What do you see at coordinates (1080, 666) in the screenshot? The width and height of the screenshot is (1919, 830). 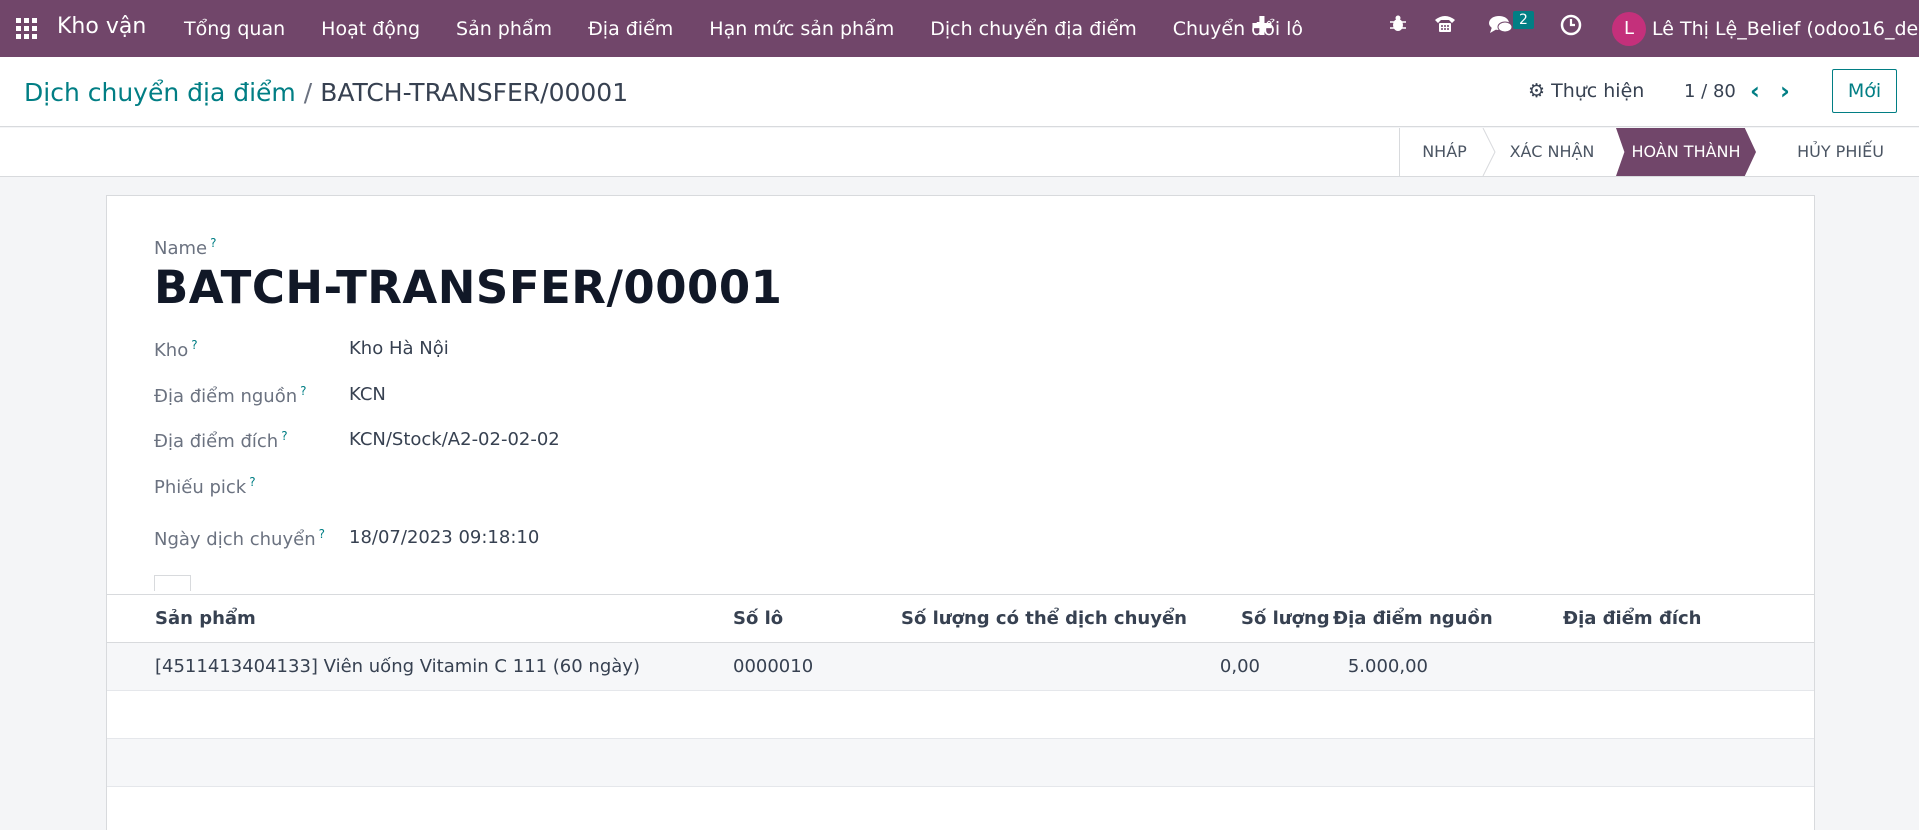 I see `cell-available-qty: 0,00` at bounding box center [1080, 666].